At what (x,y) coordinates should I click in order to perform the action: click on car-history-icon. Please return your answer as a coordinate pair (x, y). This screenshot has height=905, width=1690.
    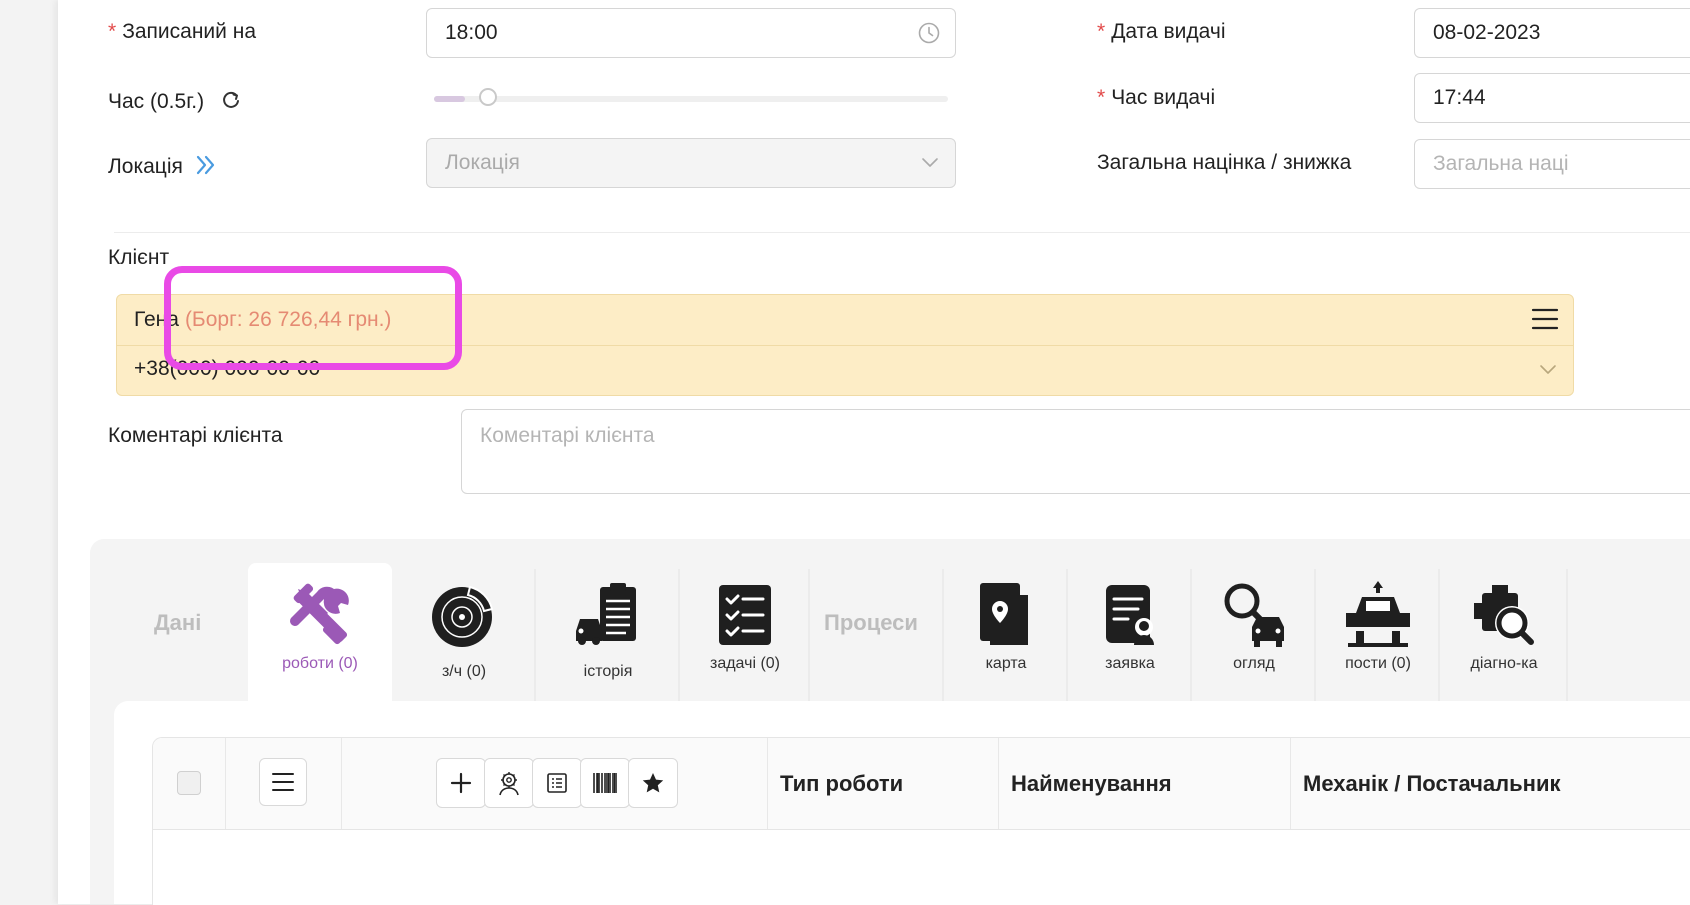
    Looking at the image, I should click on (606, 614).